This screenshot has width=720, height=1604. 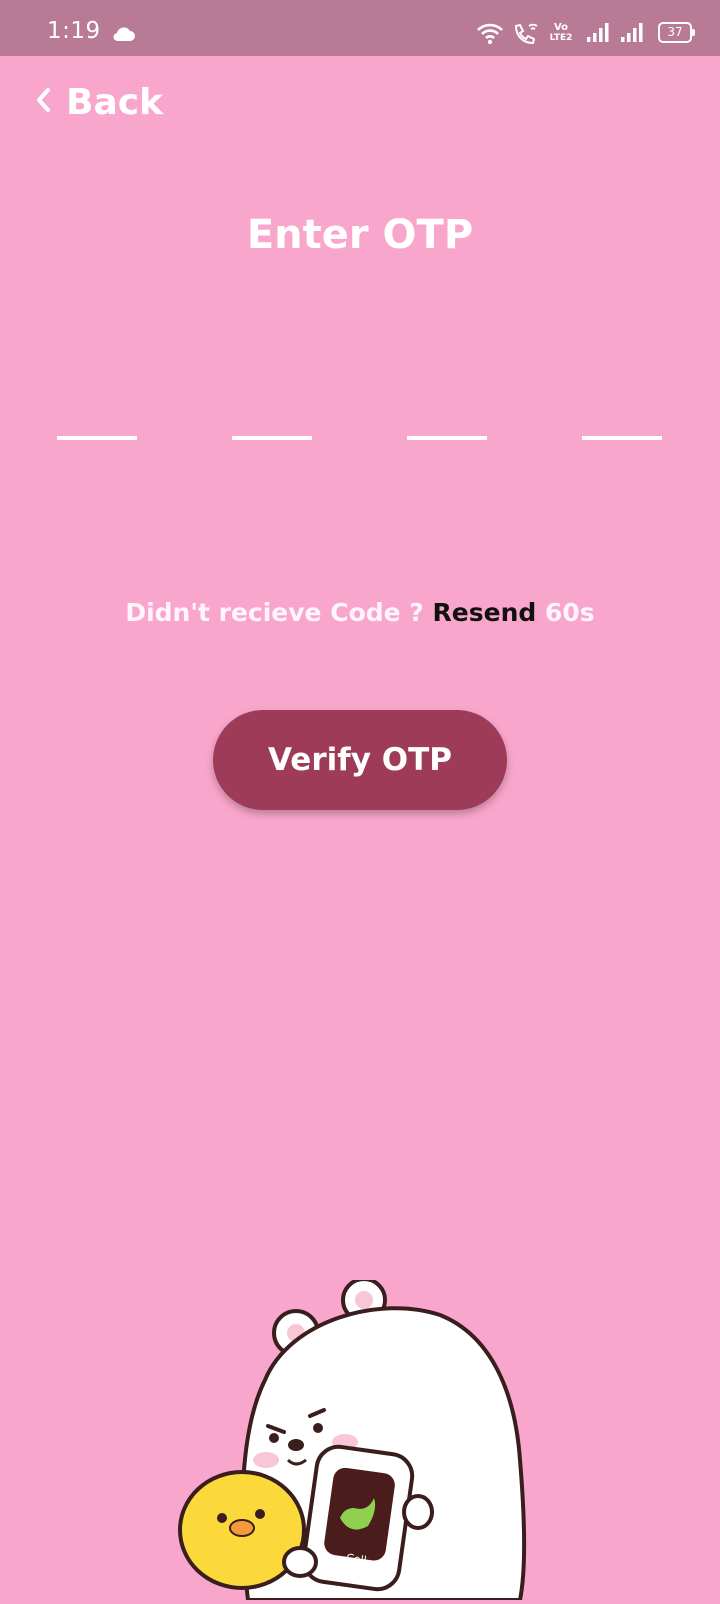 What do you see at coordinates (43, 102) in the screenshot?
I see `chevron-left-icon` at bounding box center [43, 102].